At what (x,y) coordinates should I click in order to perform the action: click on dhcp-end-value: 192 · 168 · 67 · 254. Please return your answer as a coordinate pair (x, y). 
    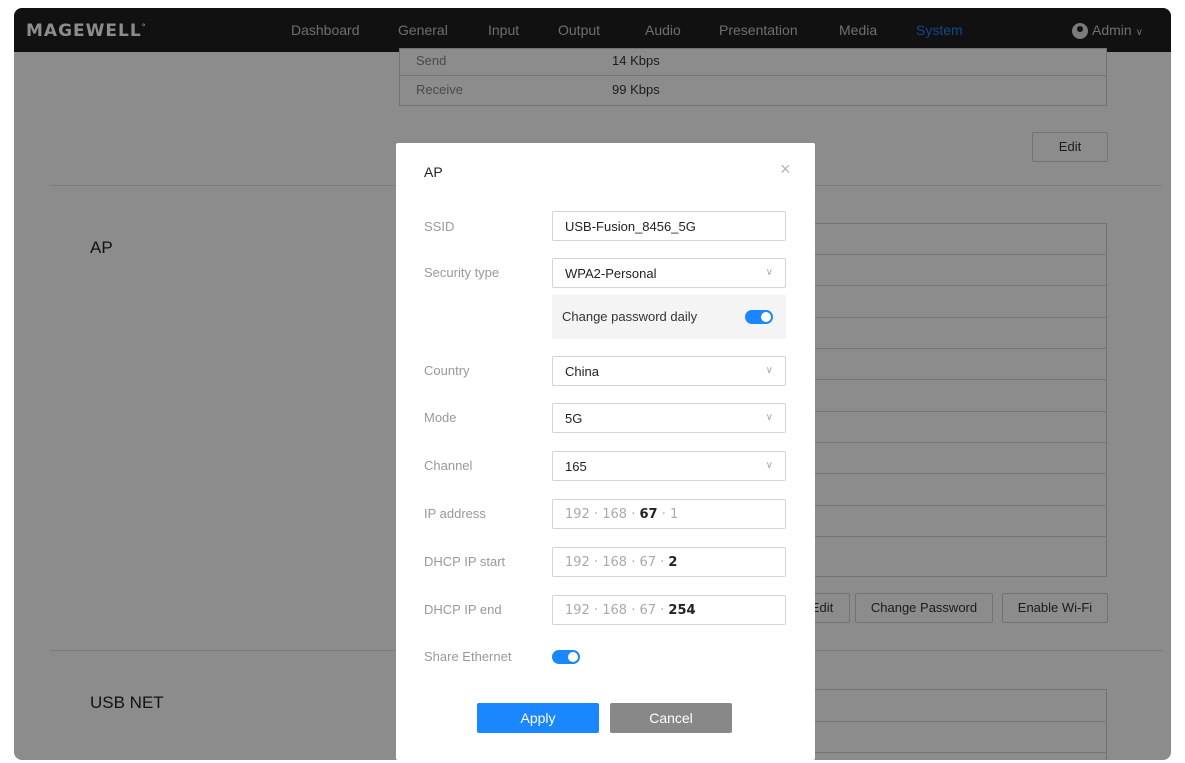
    Looking at the image, I should click on (630, 610).